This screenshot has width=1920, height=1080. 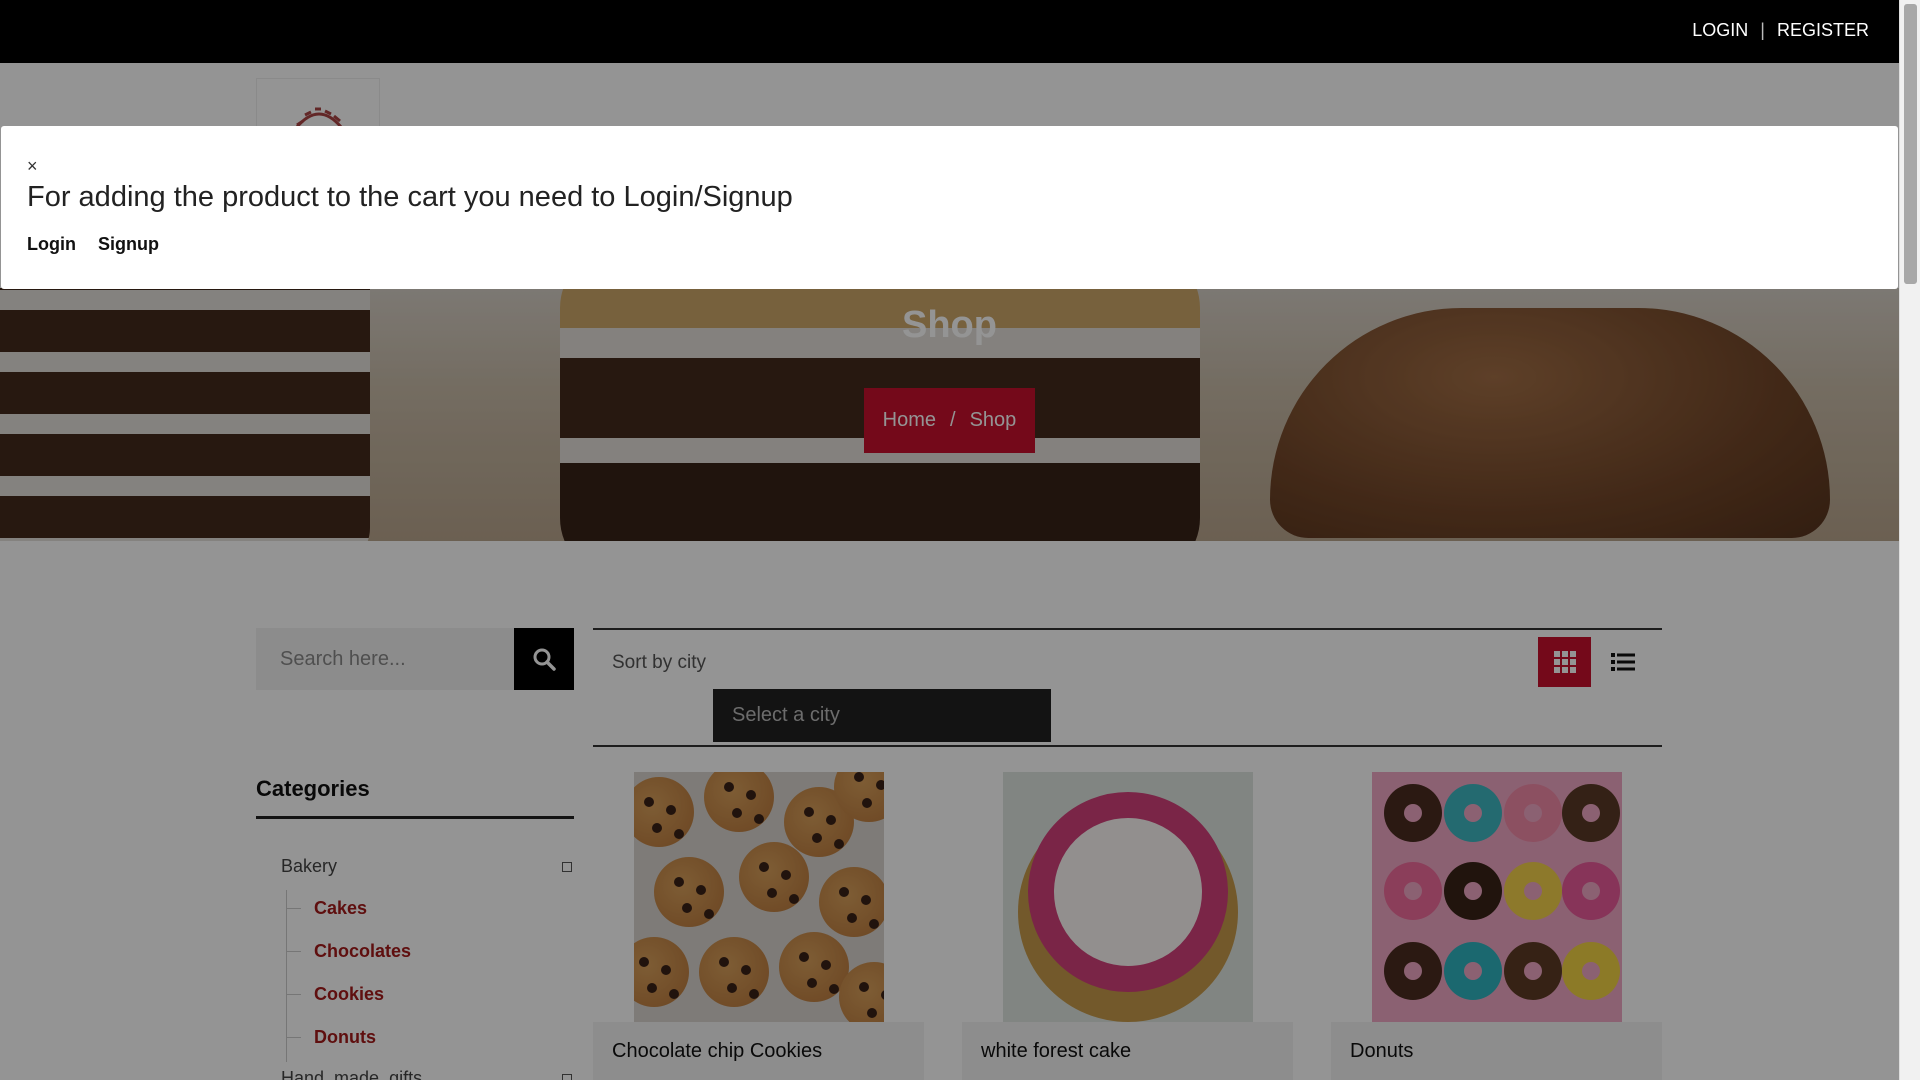 What do you see at coordinates (93, 244) in the screenshot?
I see `modal-actions: Login Signup` at bounding box center [93, 244].